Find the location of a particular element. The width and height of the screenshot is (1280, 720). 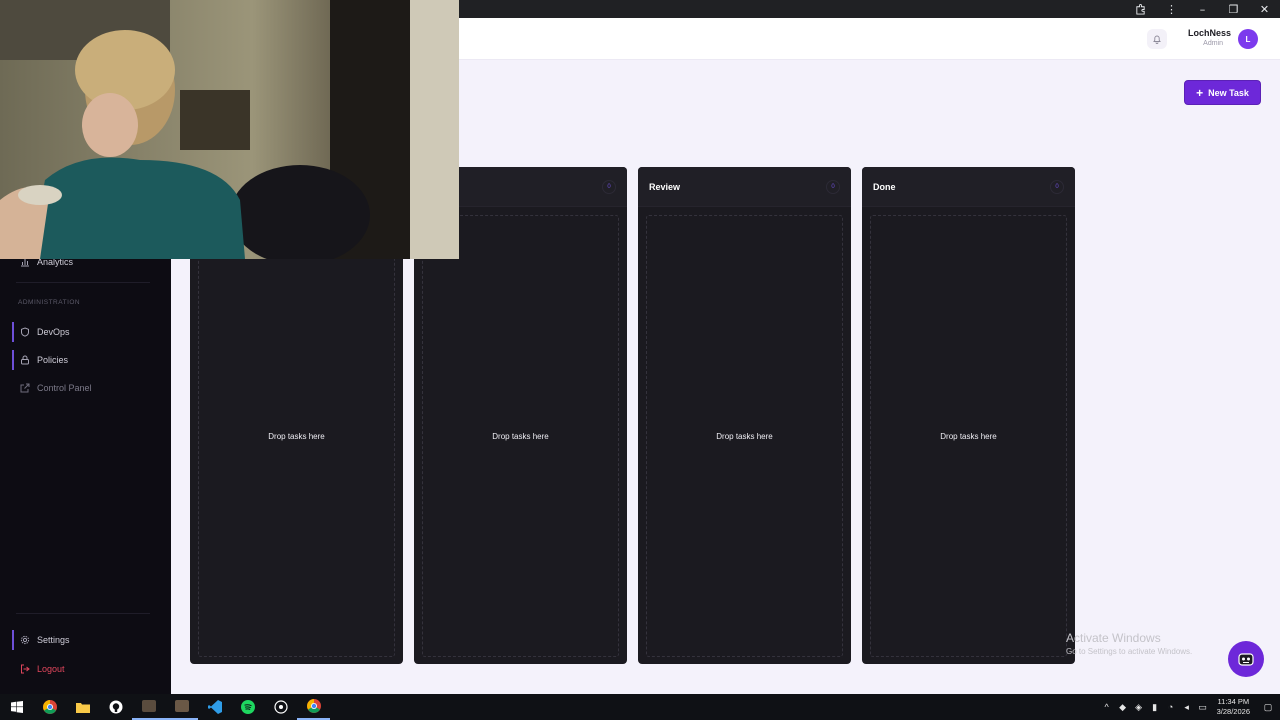

gear-icon is located at coordinates (25, 640).